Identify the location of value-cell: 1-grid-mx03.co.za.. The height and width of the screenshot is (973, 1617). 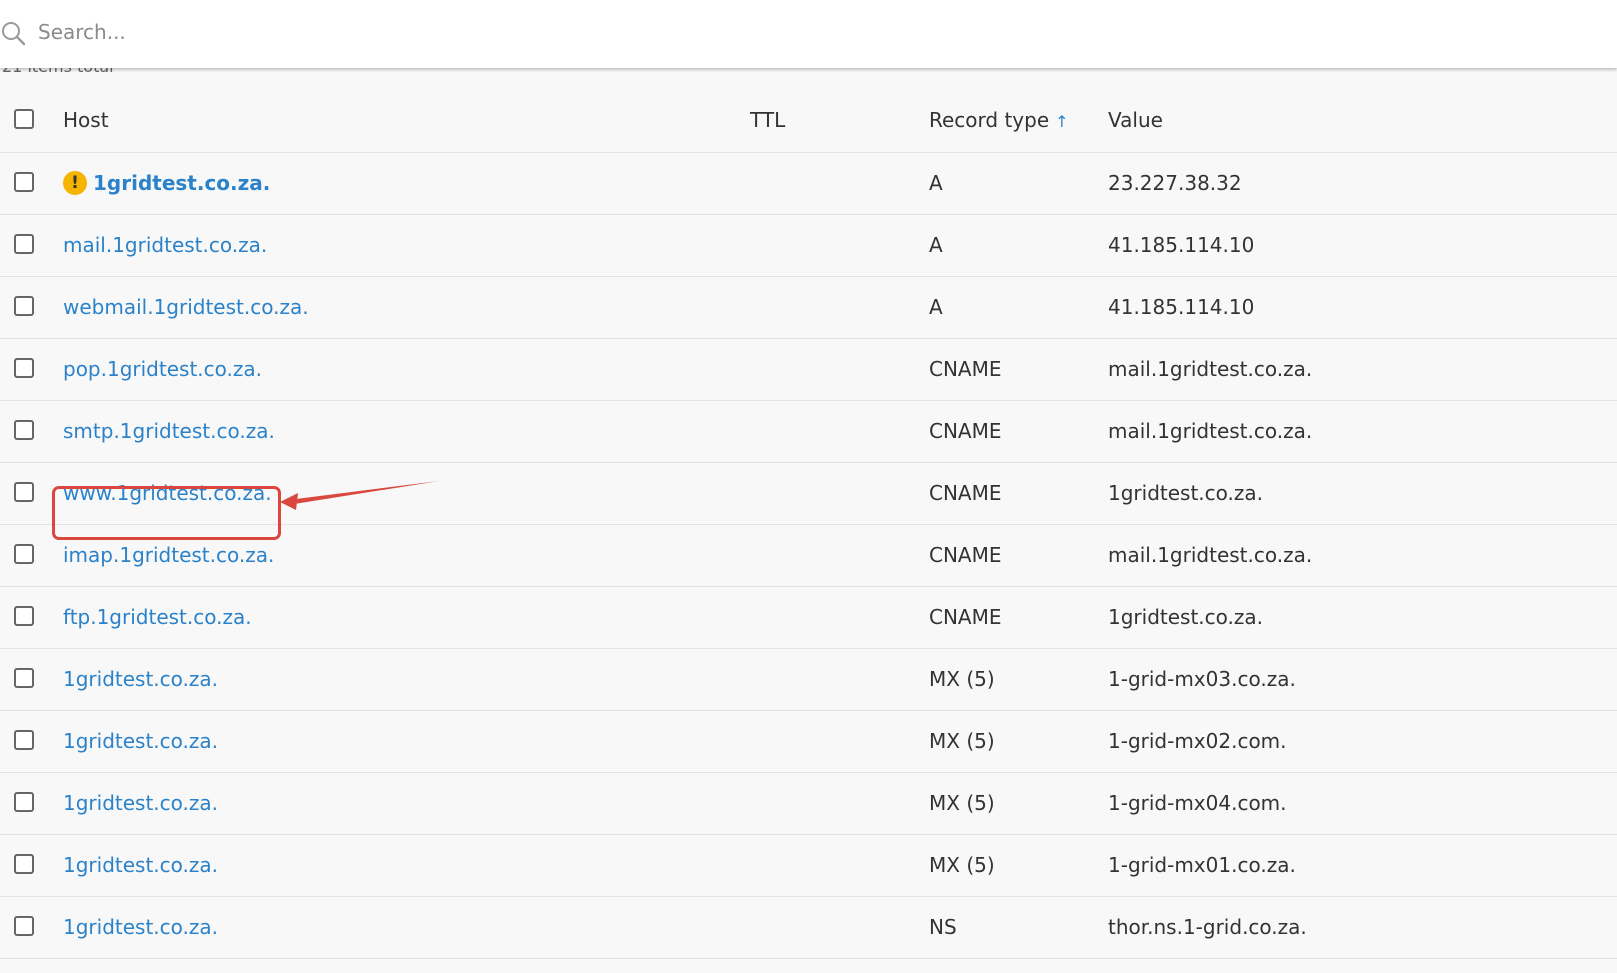
(1202, 679).